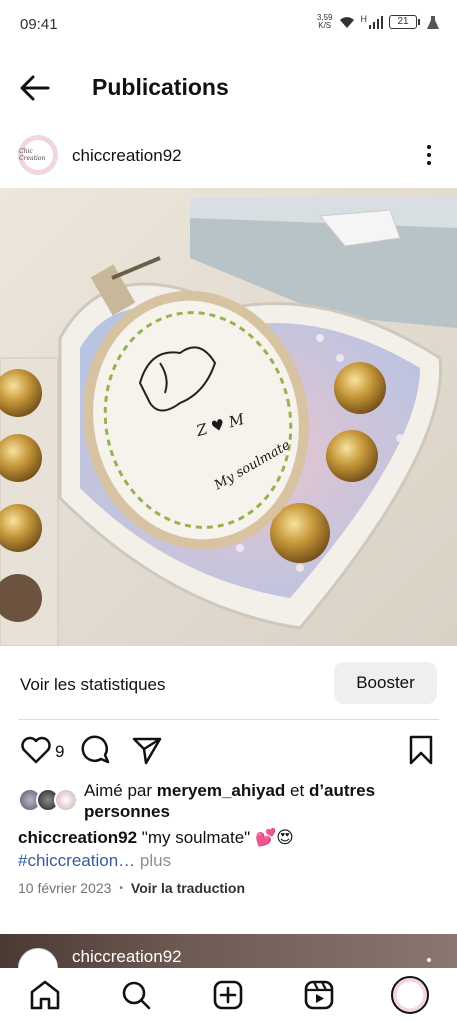 The width and height of the screenshot is (457, 1024). I want to click on wifi-icon, so click(346, 22).